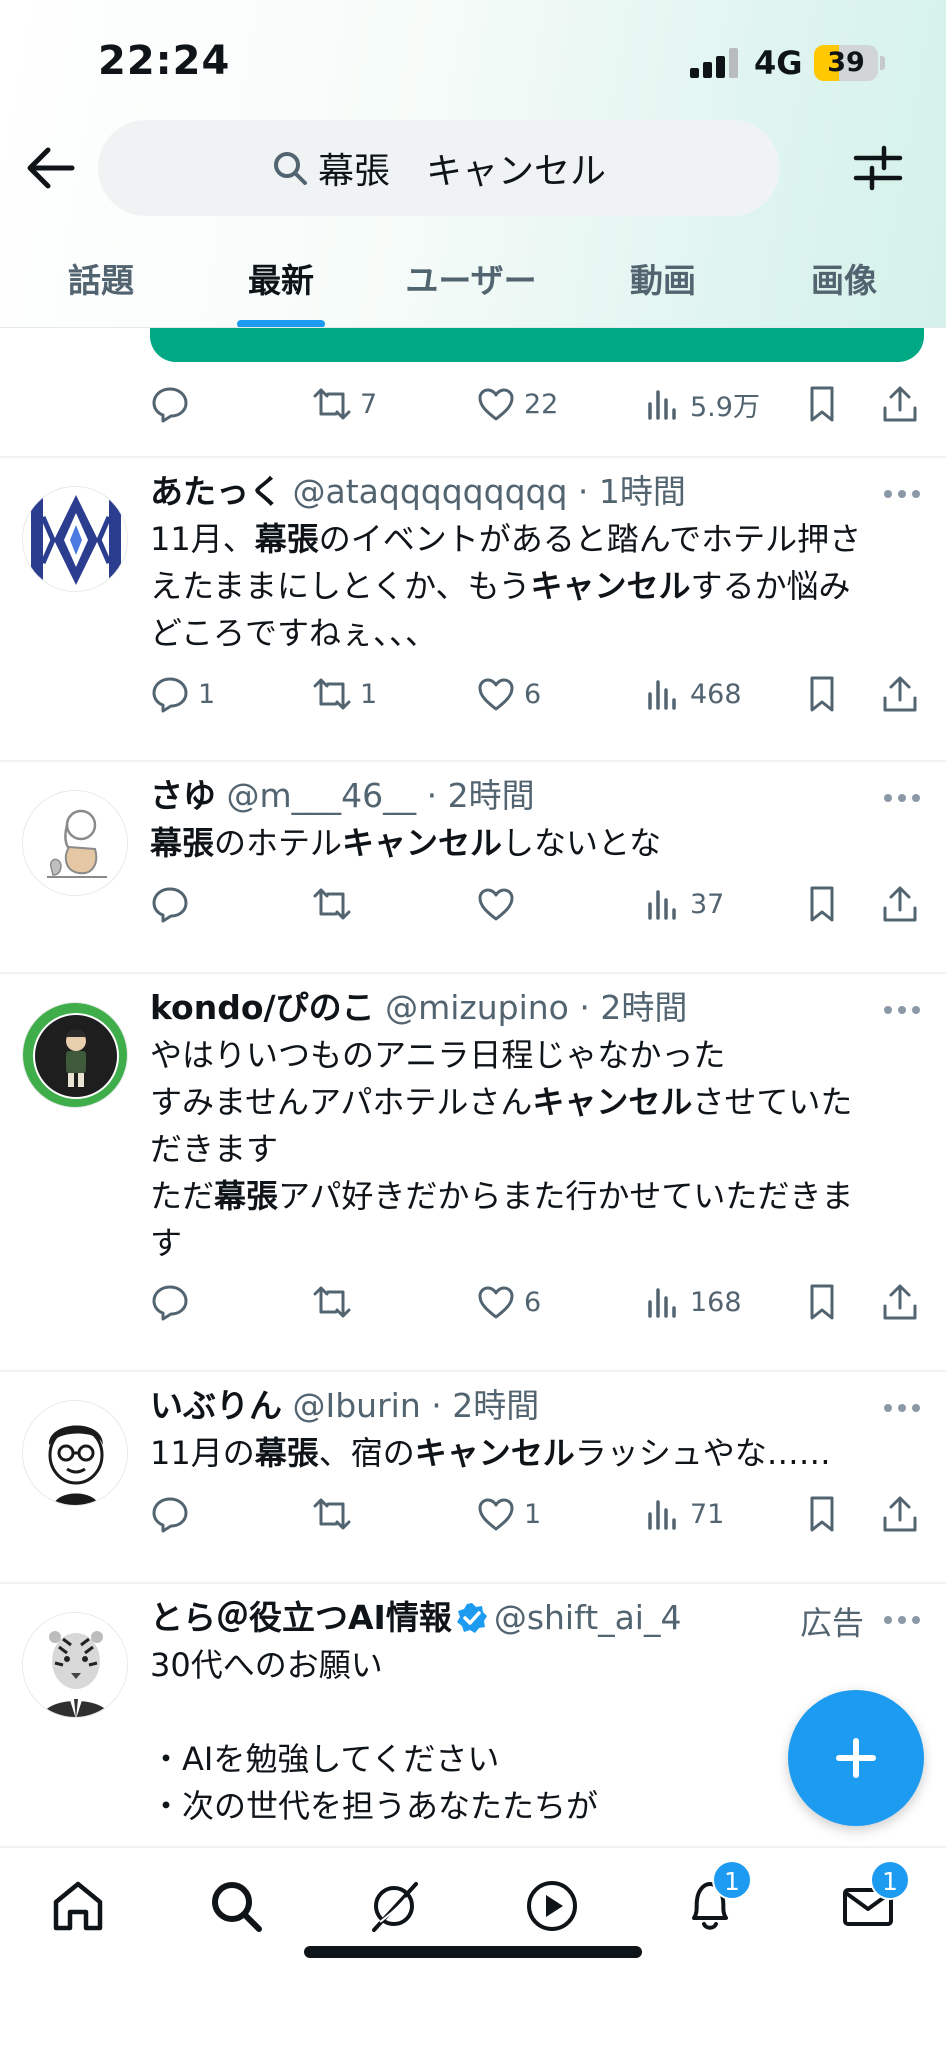  What do you see at coordinates (683, 904) in the screenshot?
I see `views-button: 37` at bounding box center [683, 904].